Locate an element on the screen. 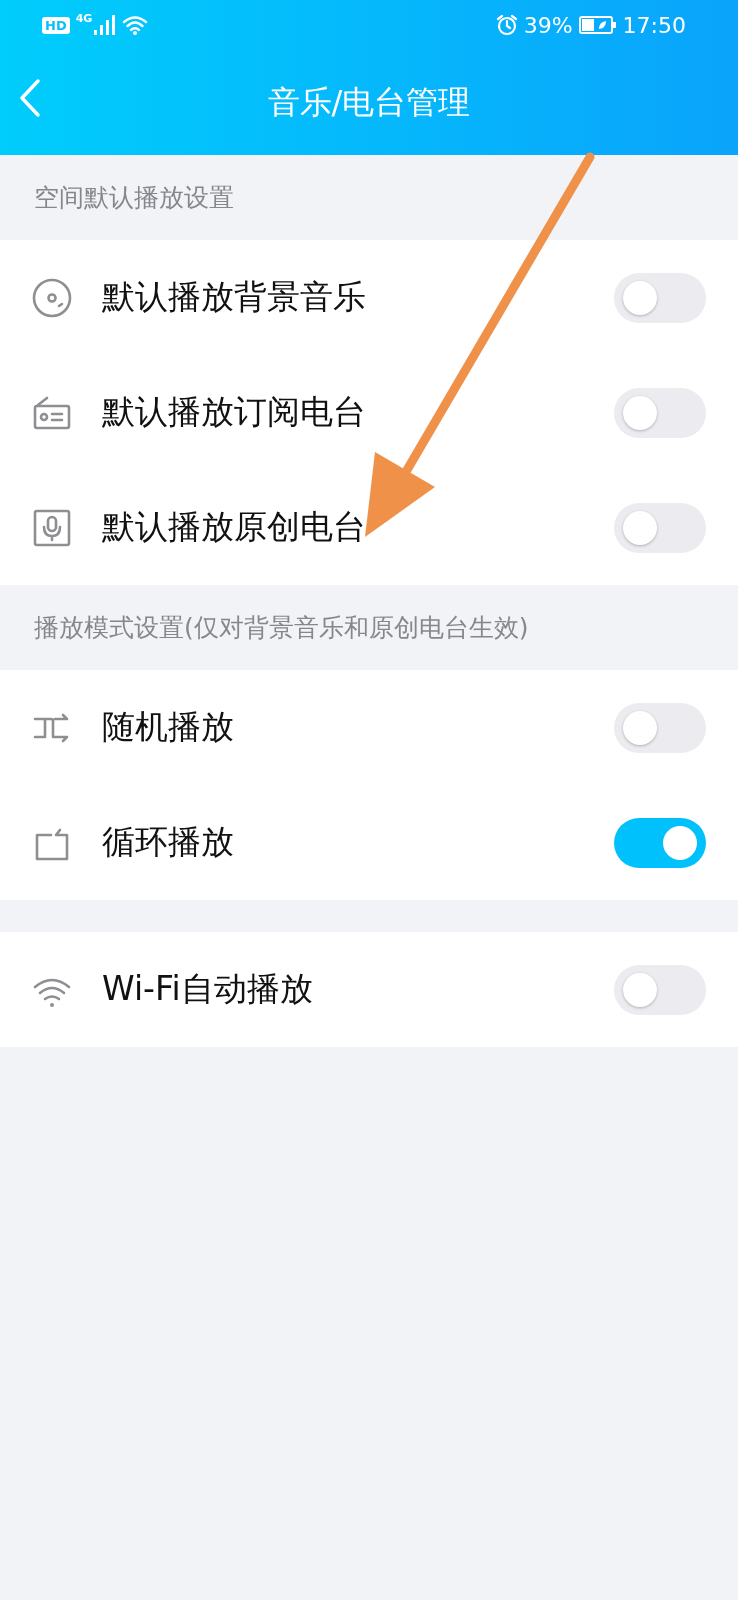  hd-badge: HD is located at coordinates (56, 25).